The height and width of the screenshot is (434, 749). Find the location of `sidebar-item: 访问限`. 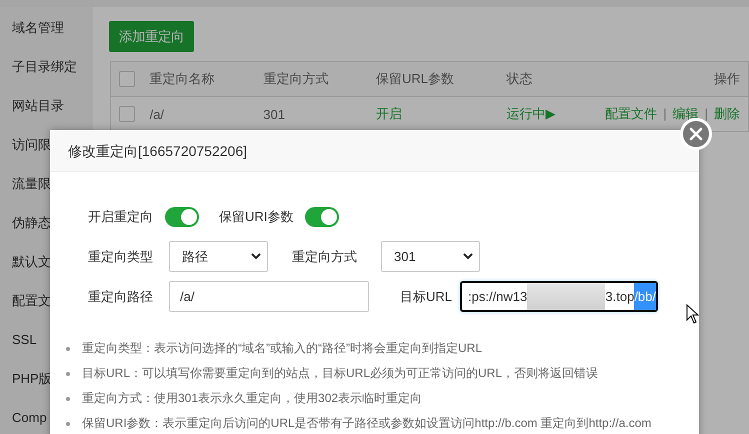

sidebar-item: 访问限 is located at coordinates (31, 145).